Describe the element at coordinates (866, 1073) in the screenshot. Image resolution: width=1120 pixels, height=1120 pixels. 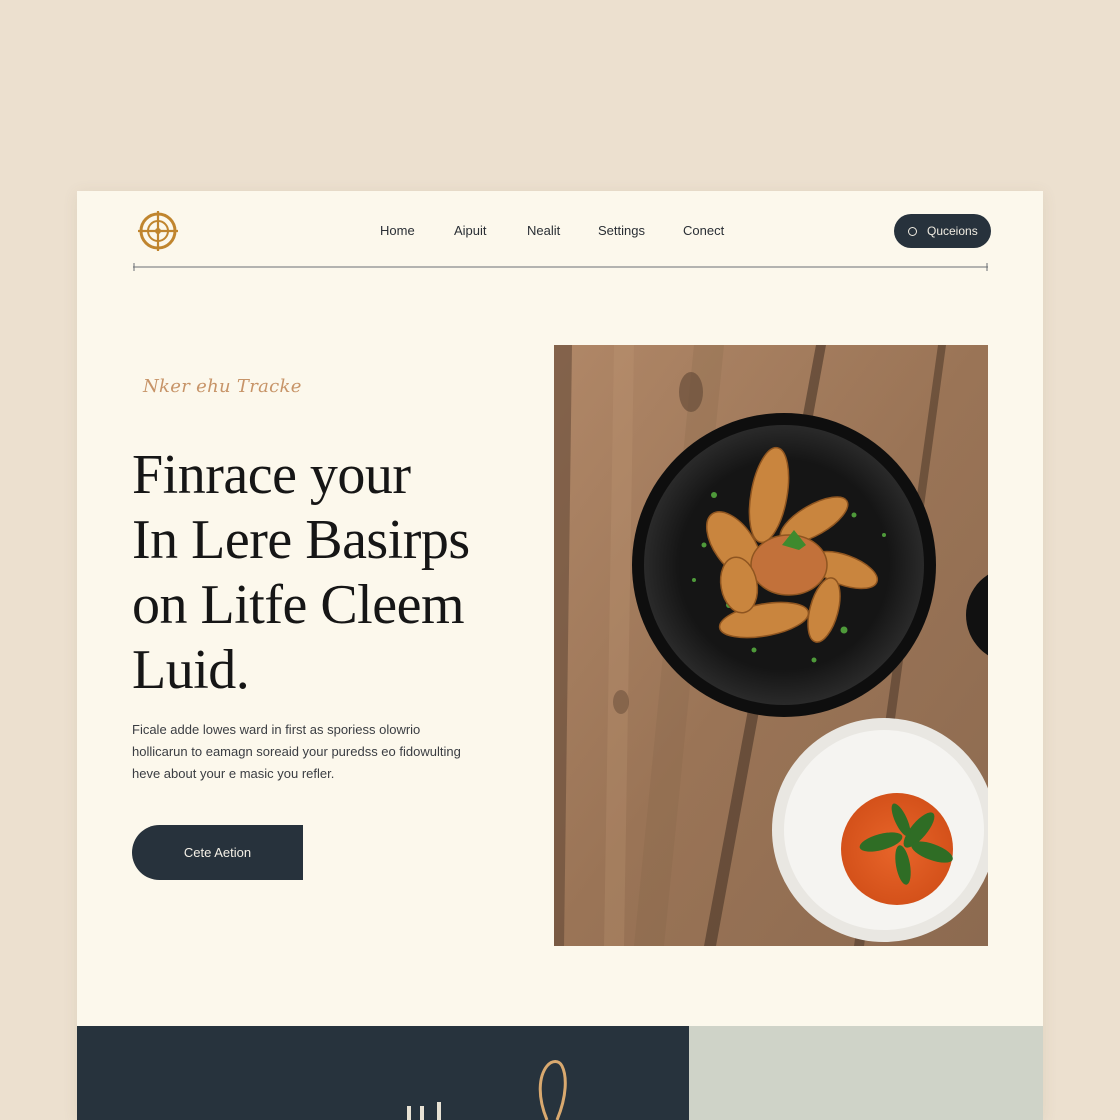
I see `feature-band-light` at that location.